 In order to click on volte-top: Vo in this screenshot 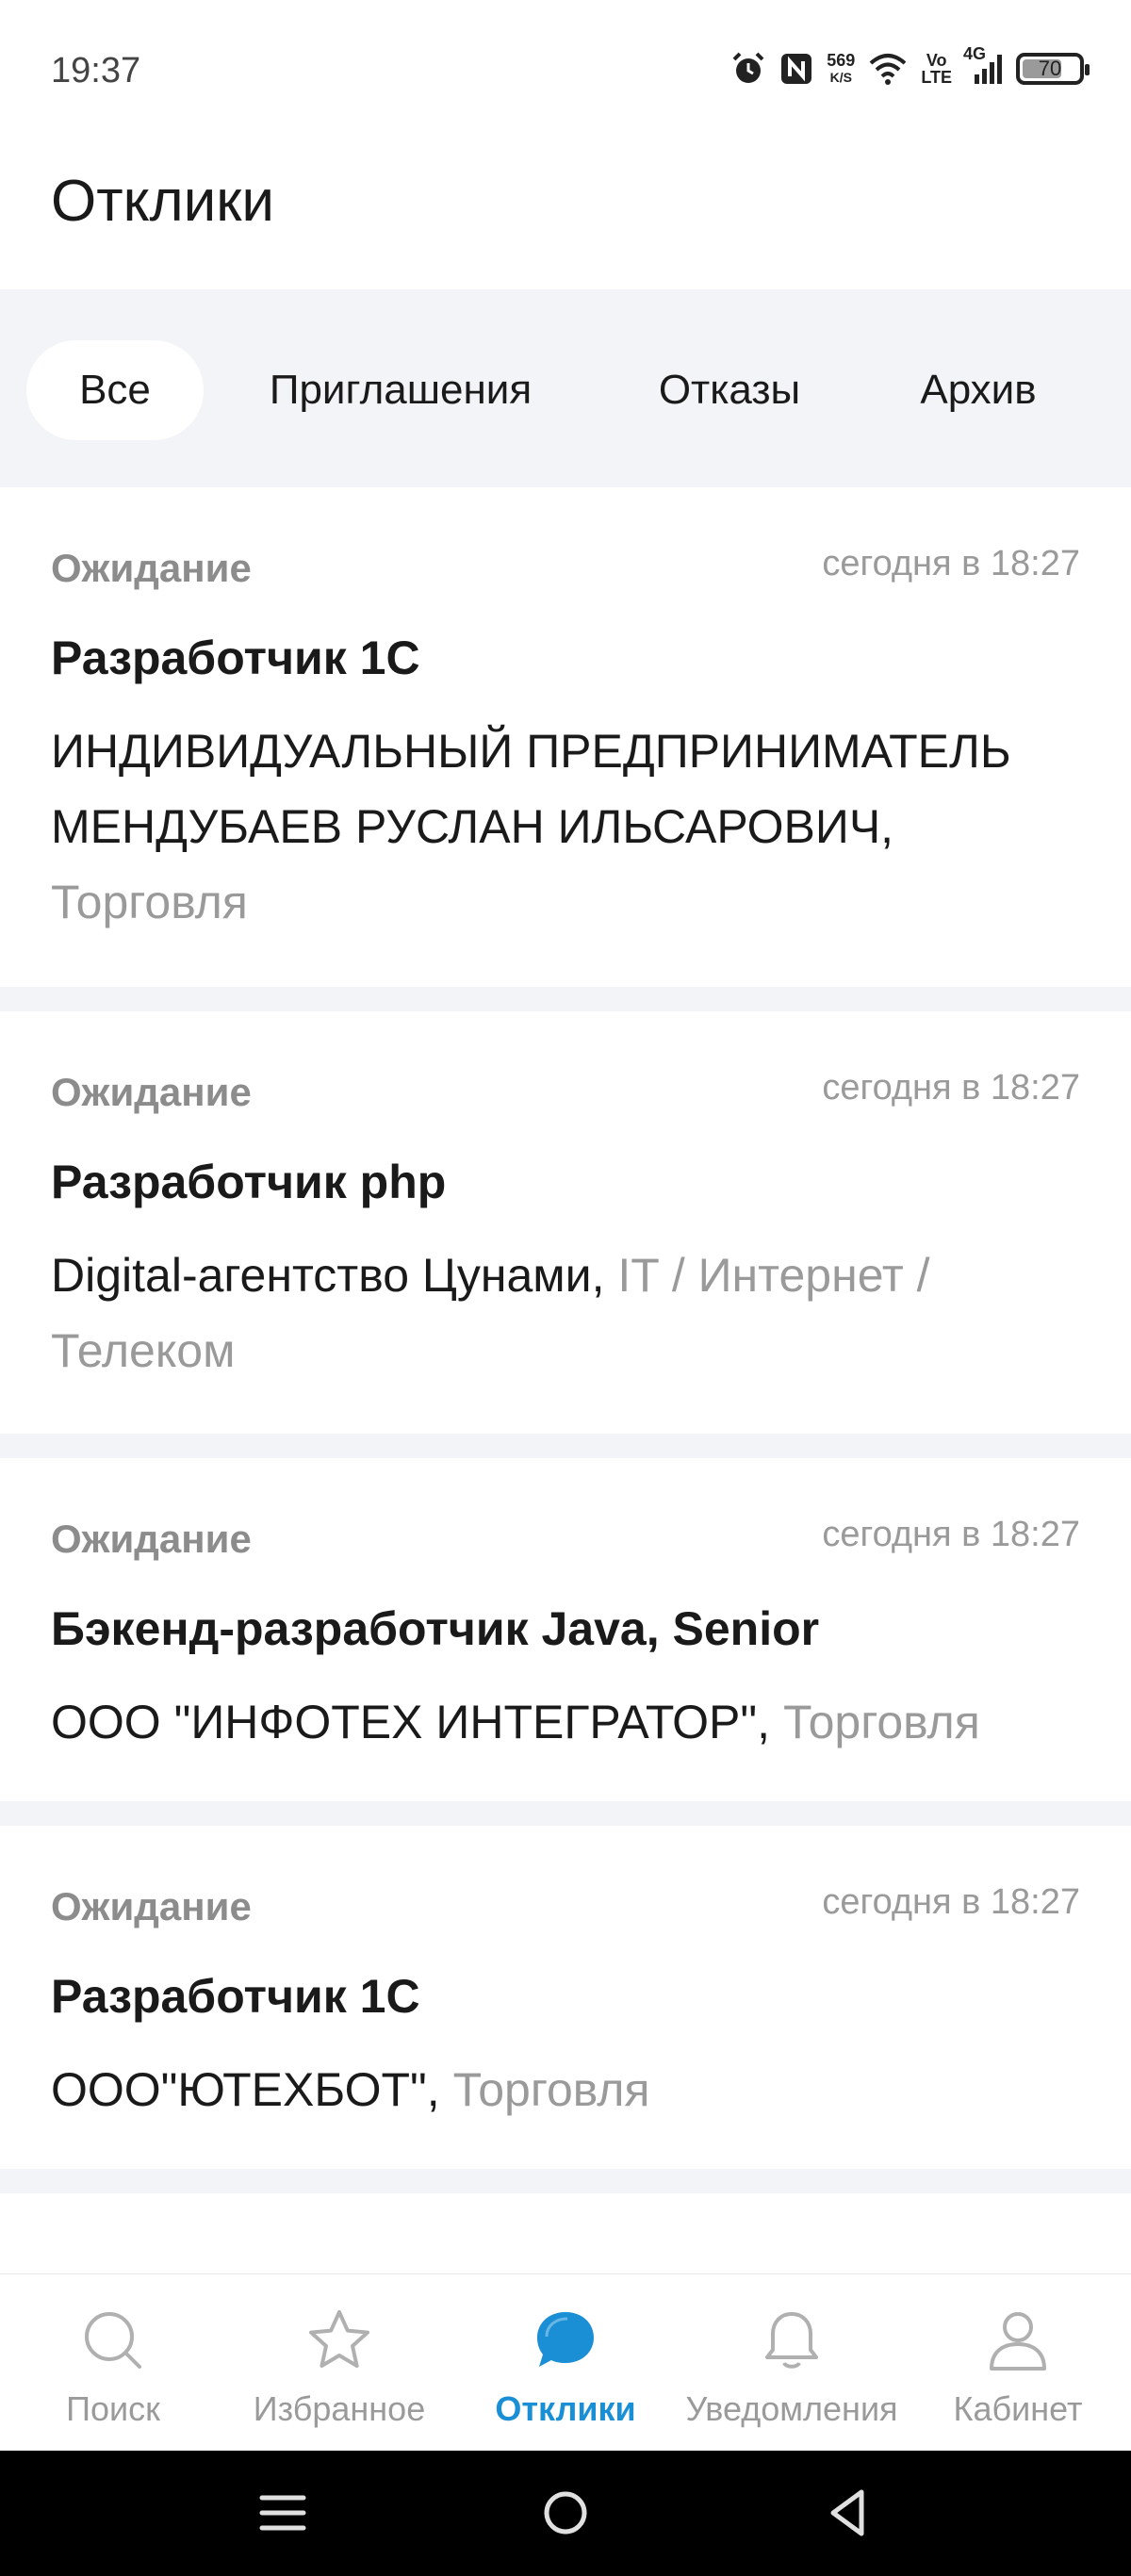, I will do `click(937, 61)`.